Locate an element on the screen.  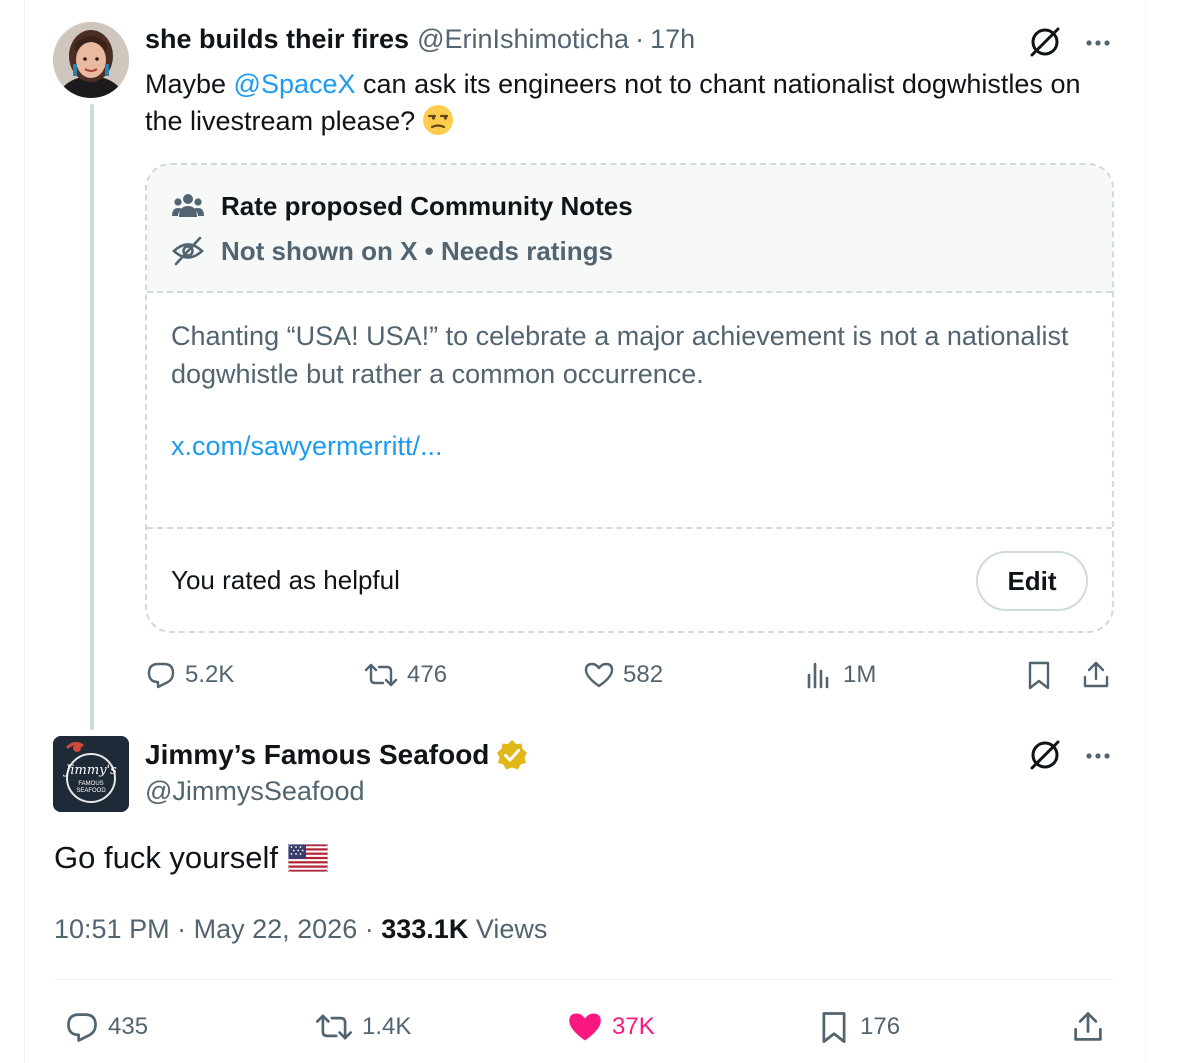
edit-rating-button: Edit is located at coordinates (1032, 581).